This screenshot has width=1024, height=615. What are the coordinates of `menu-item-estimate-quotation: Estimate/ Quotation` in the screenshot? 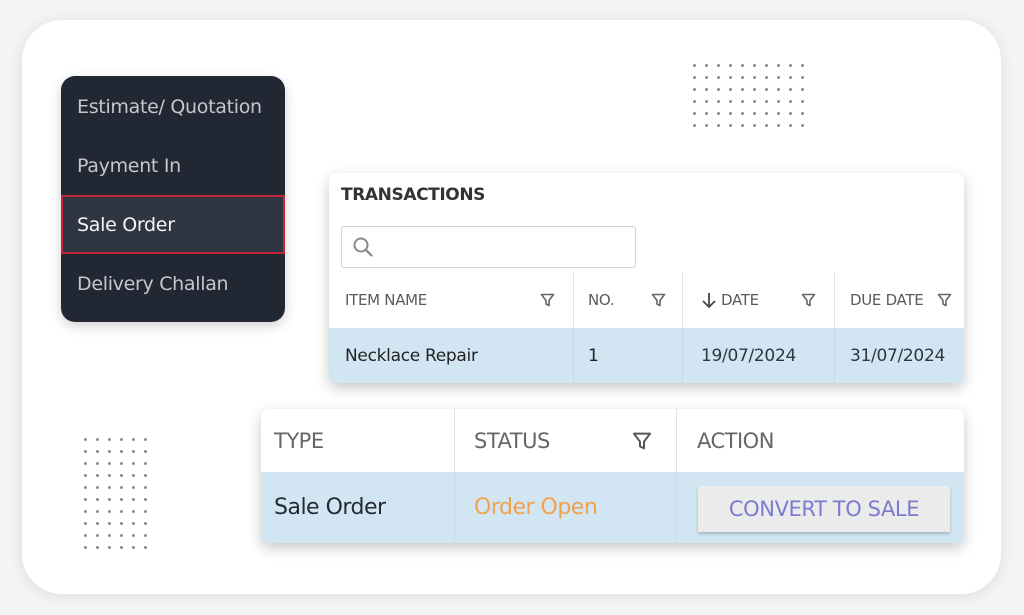 It's located at (173, 106).